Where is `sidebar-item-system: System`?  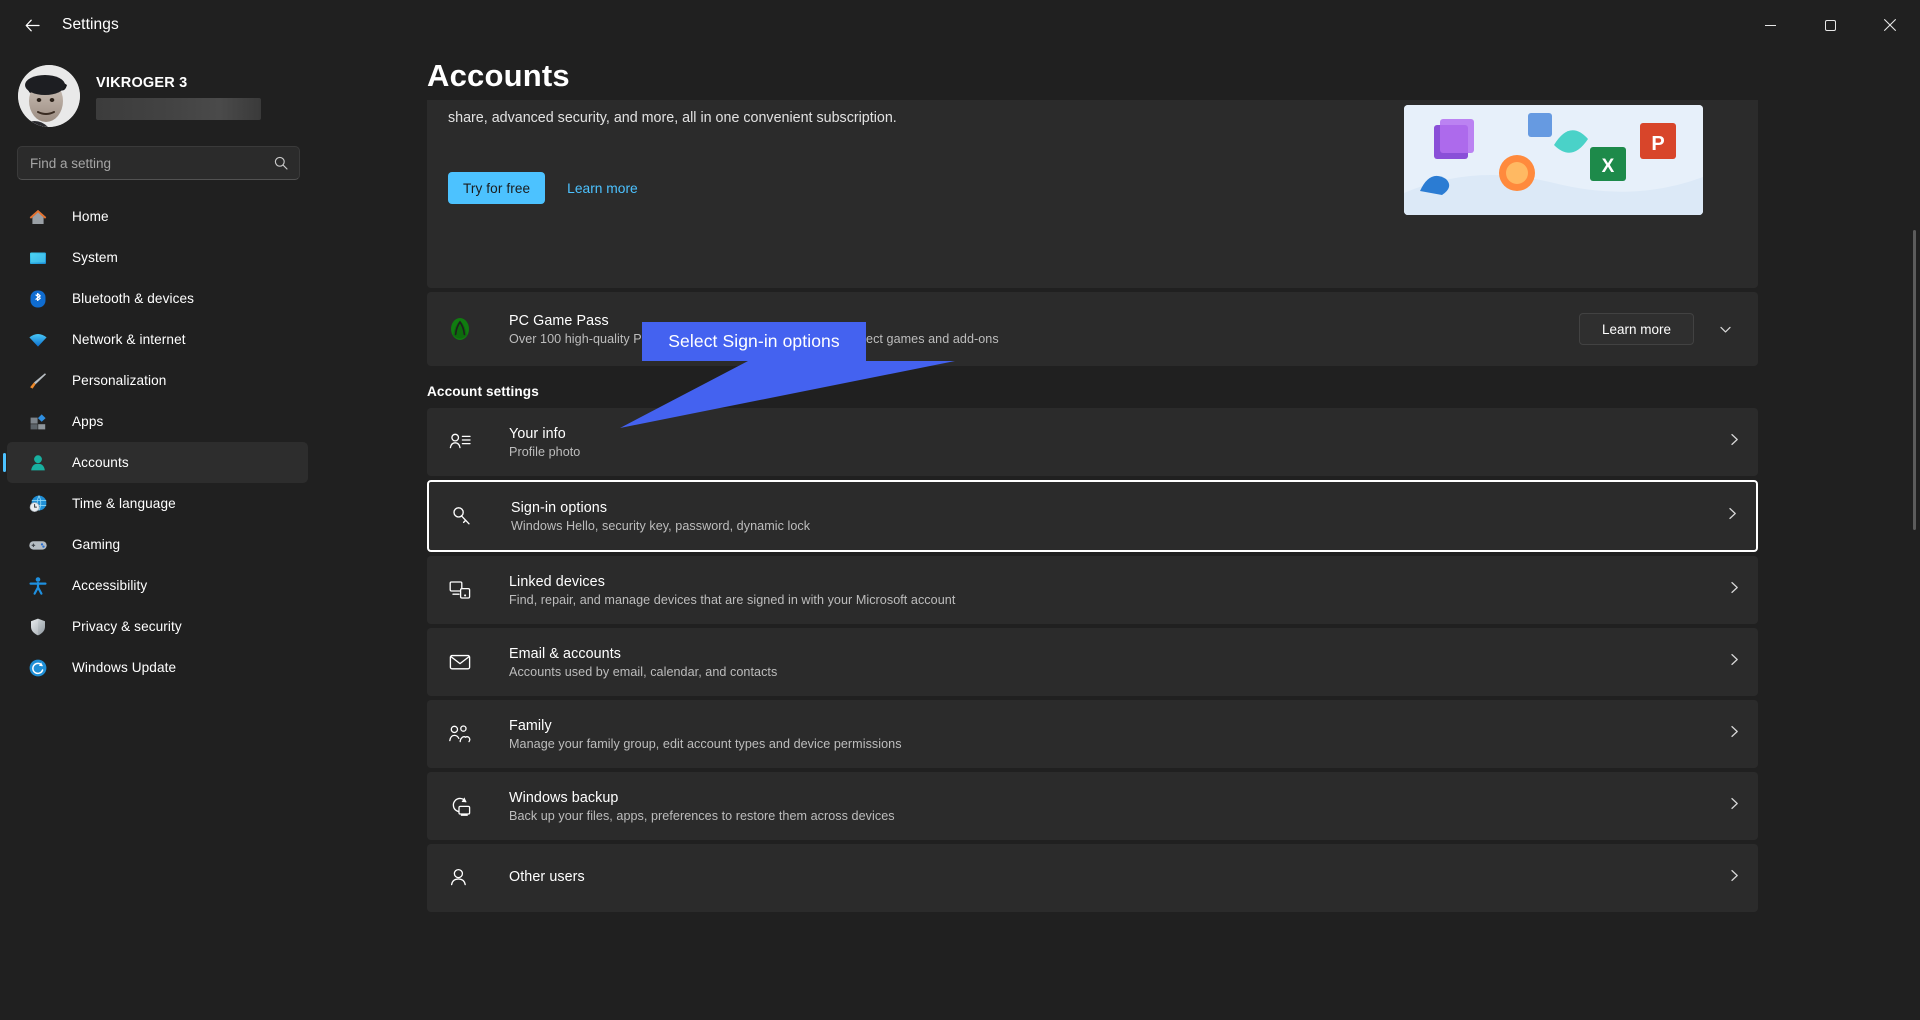 sidebar-item-system: System is located at coordinates (157, 257).